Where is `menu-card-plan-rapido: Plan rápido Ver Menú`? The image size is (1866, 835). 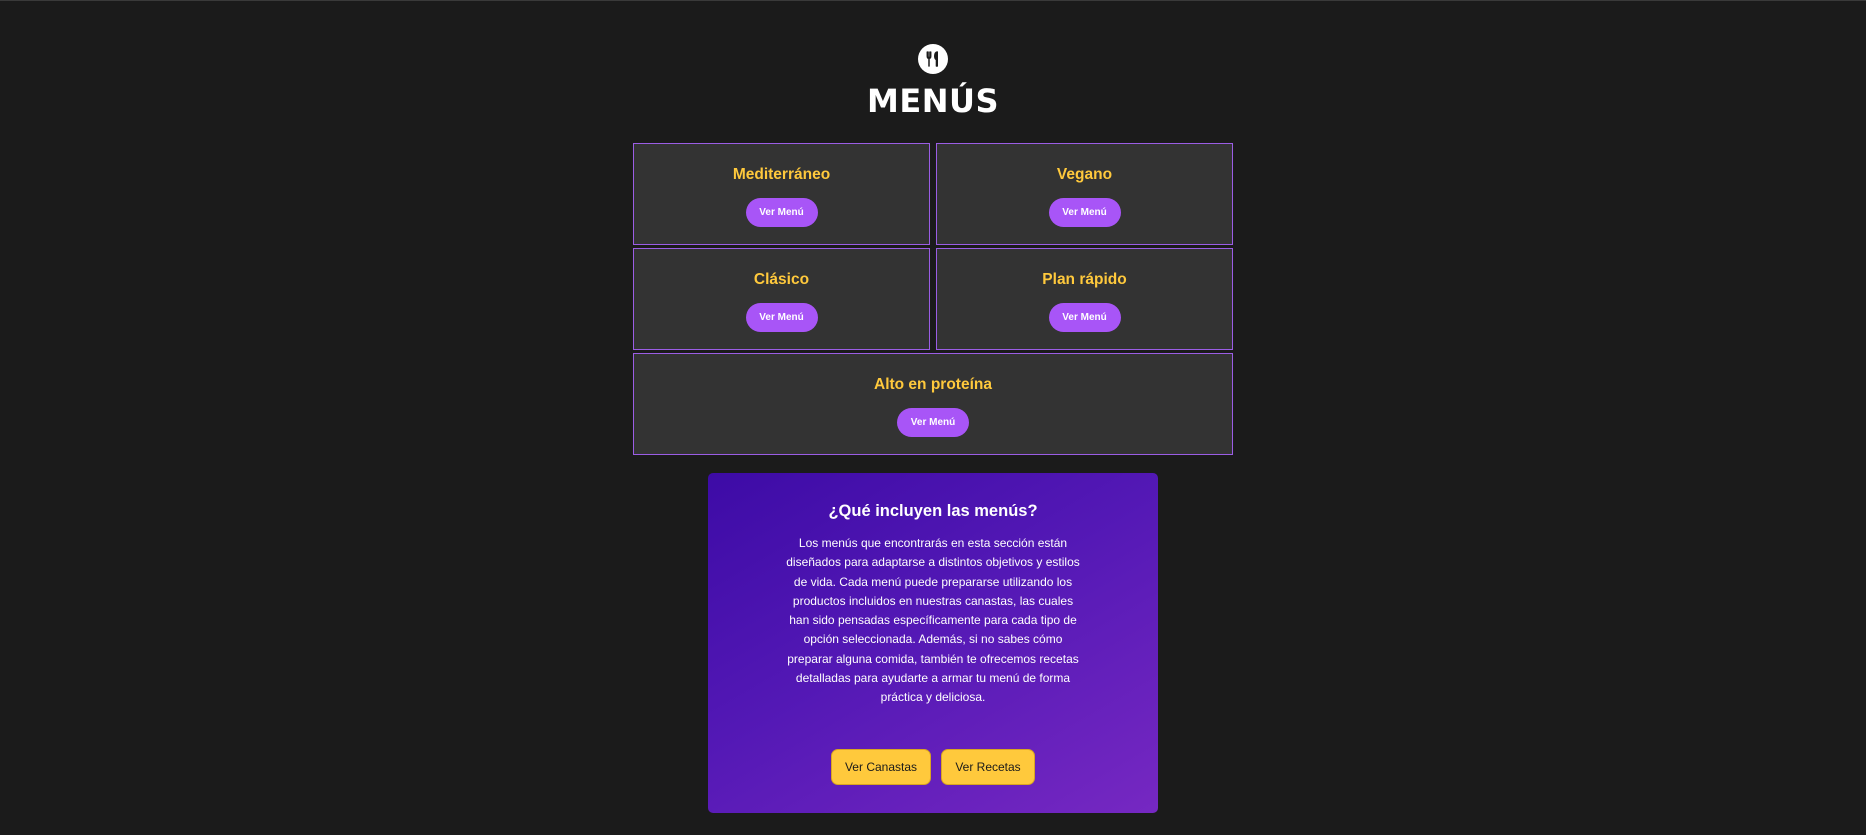 menu-card-plan-rapido: Plan rápido Ver Menú is located at coordinates (1084, 299).